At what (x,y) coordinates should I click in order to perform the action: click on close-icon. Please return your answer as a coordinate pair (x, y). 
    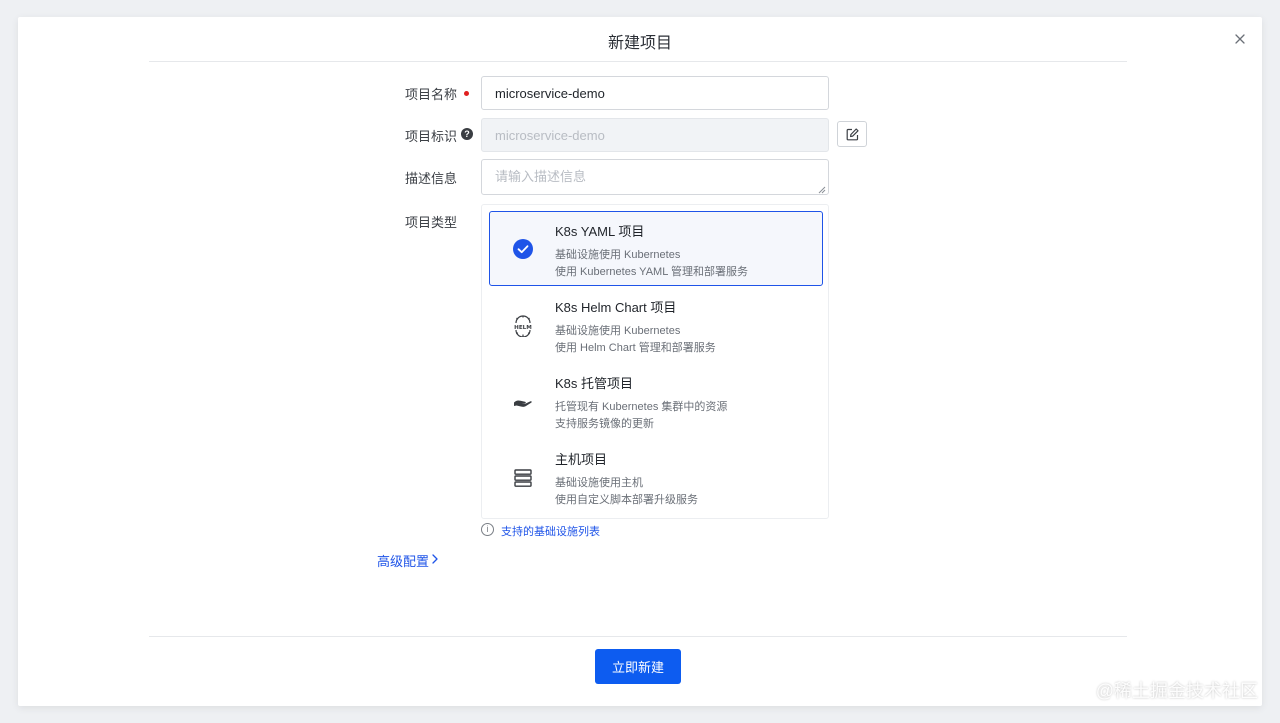
    Looking at the image, I should click on (1240, 39).